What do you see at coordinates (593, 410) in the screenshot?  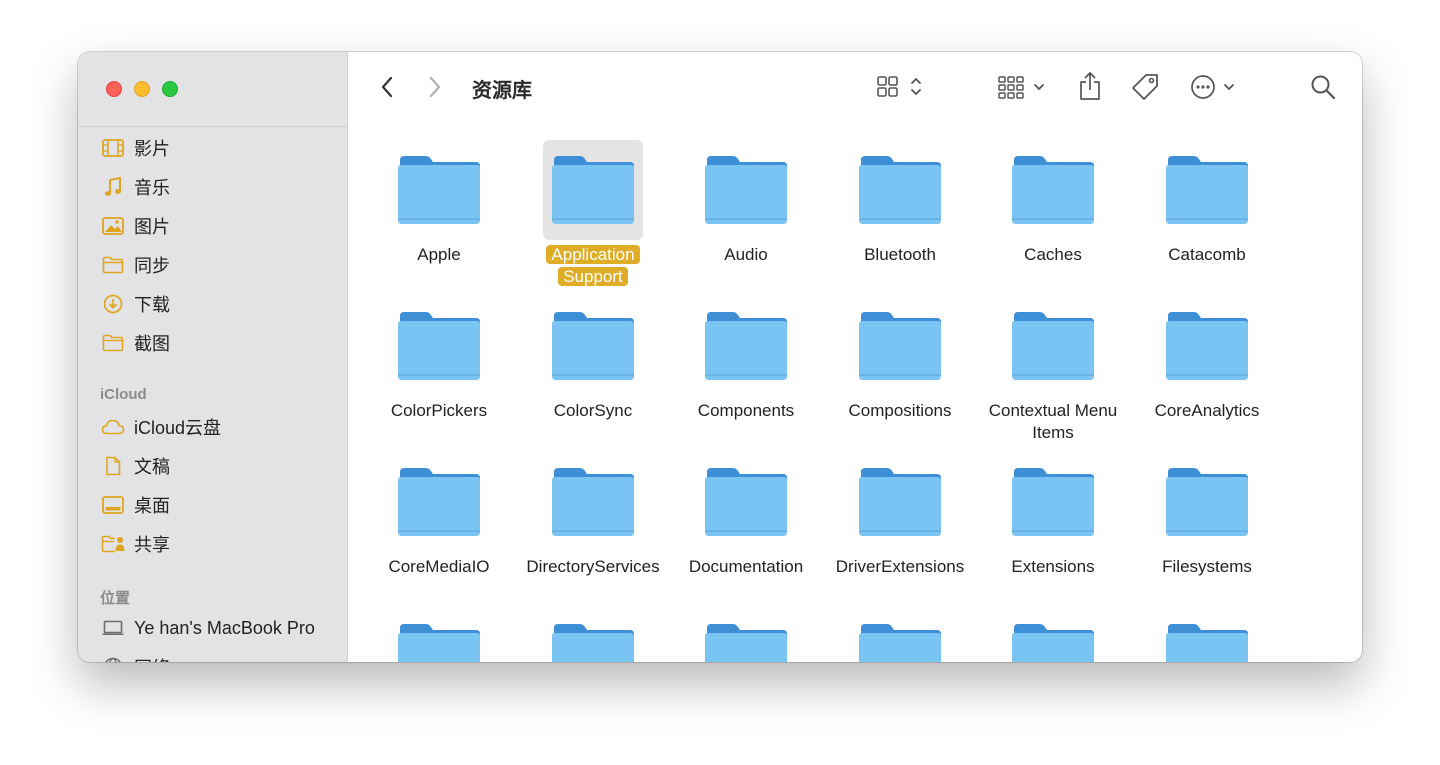 I see `folder-name: ColorSync` at bounding box center [593, 410].